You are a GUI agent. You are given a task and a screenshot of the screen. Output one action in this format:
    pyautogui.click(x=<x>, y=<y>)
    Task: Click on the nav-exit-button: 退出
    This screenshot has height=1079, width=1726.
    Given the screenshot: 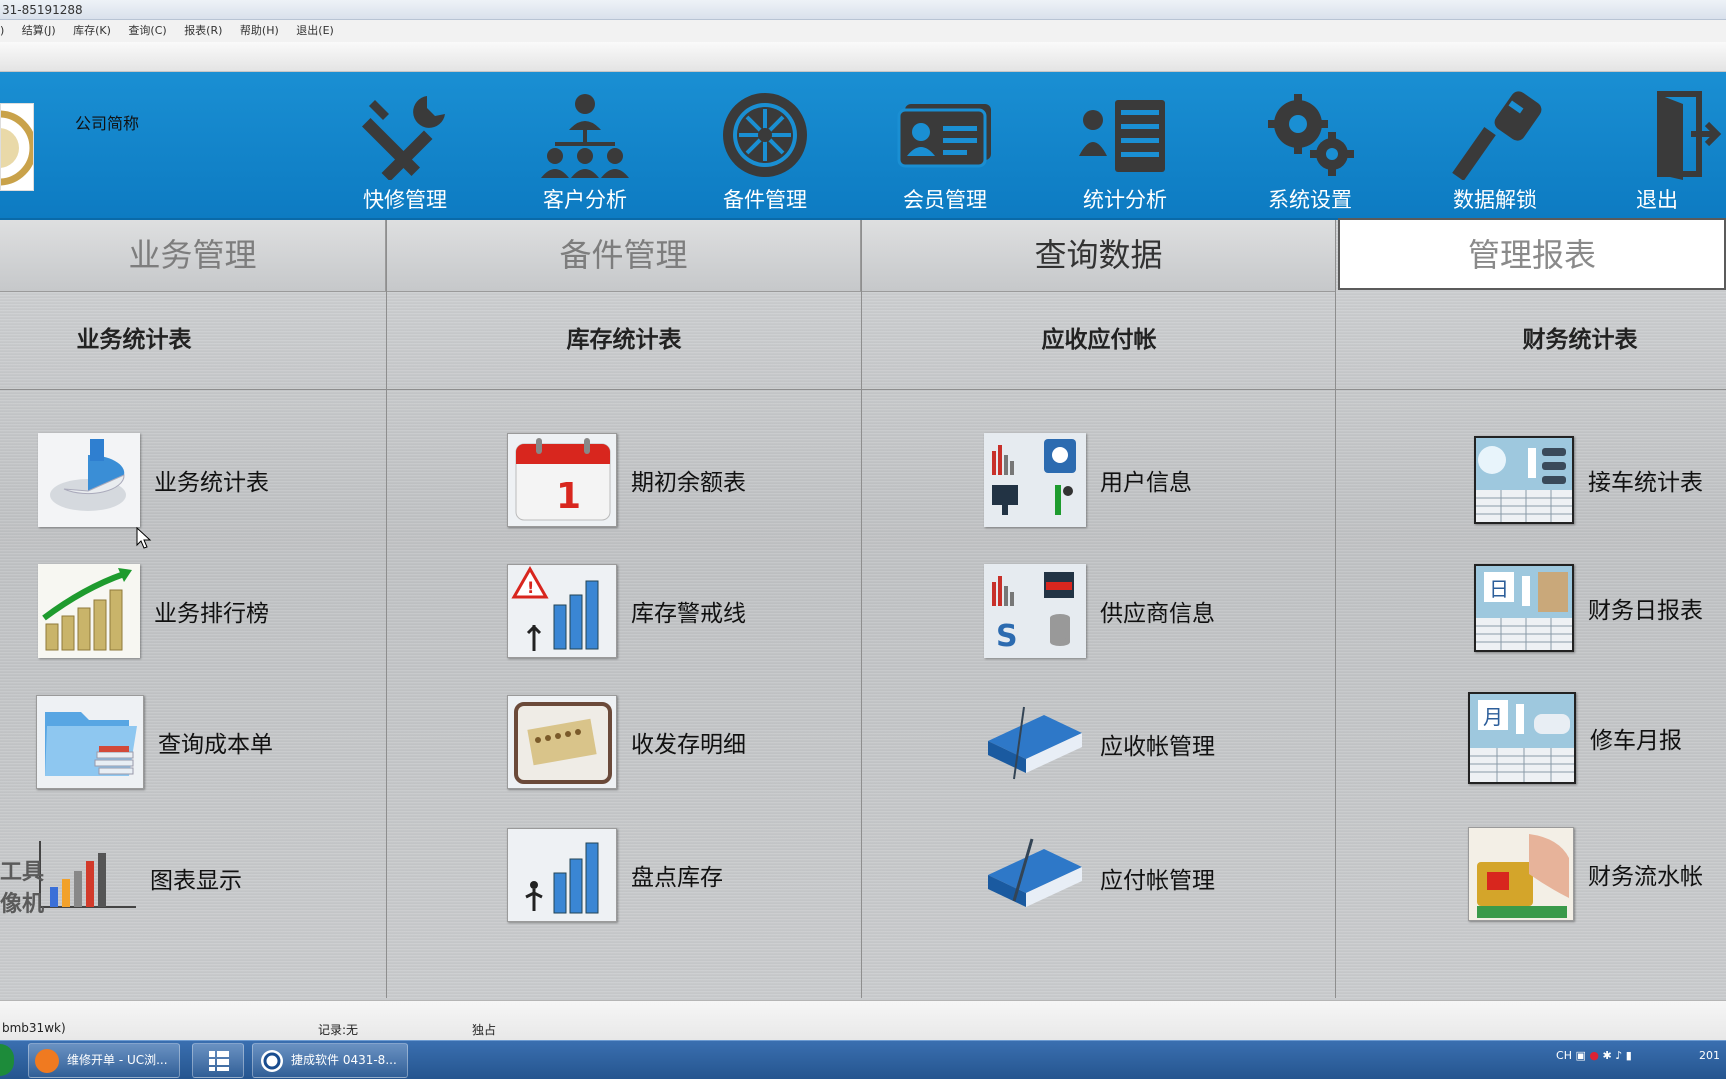 What is the action you would take?
    pyautogui.click(x=1669, y=151)
    